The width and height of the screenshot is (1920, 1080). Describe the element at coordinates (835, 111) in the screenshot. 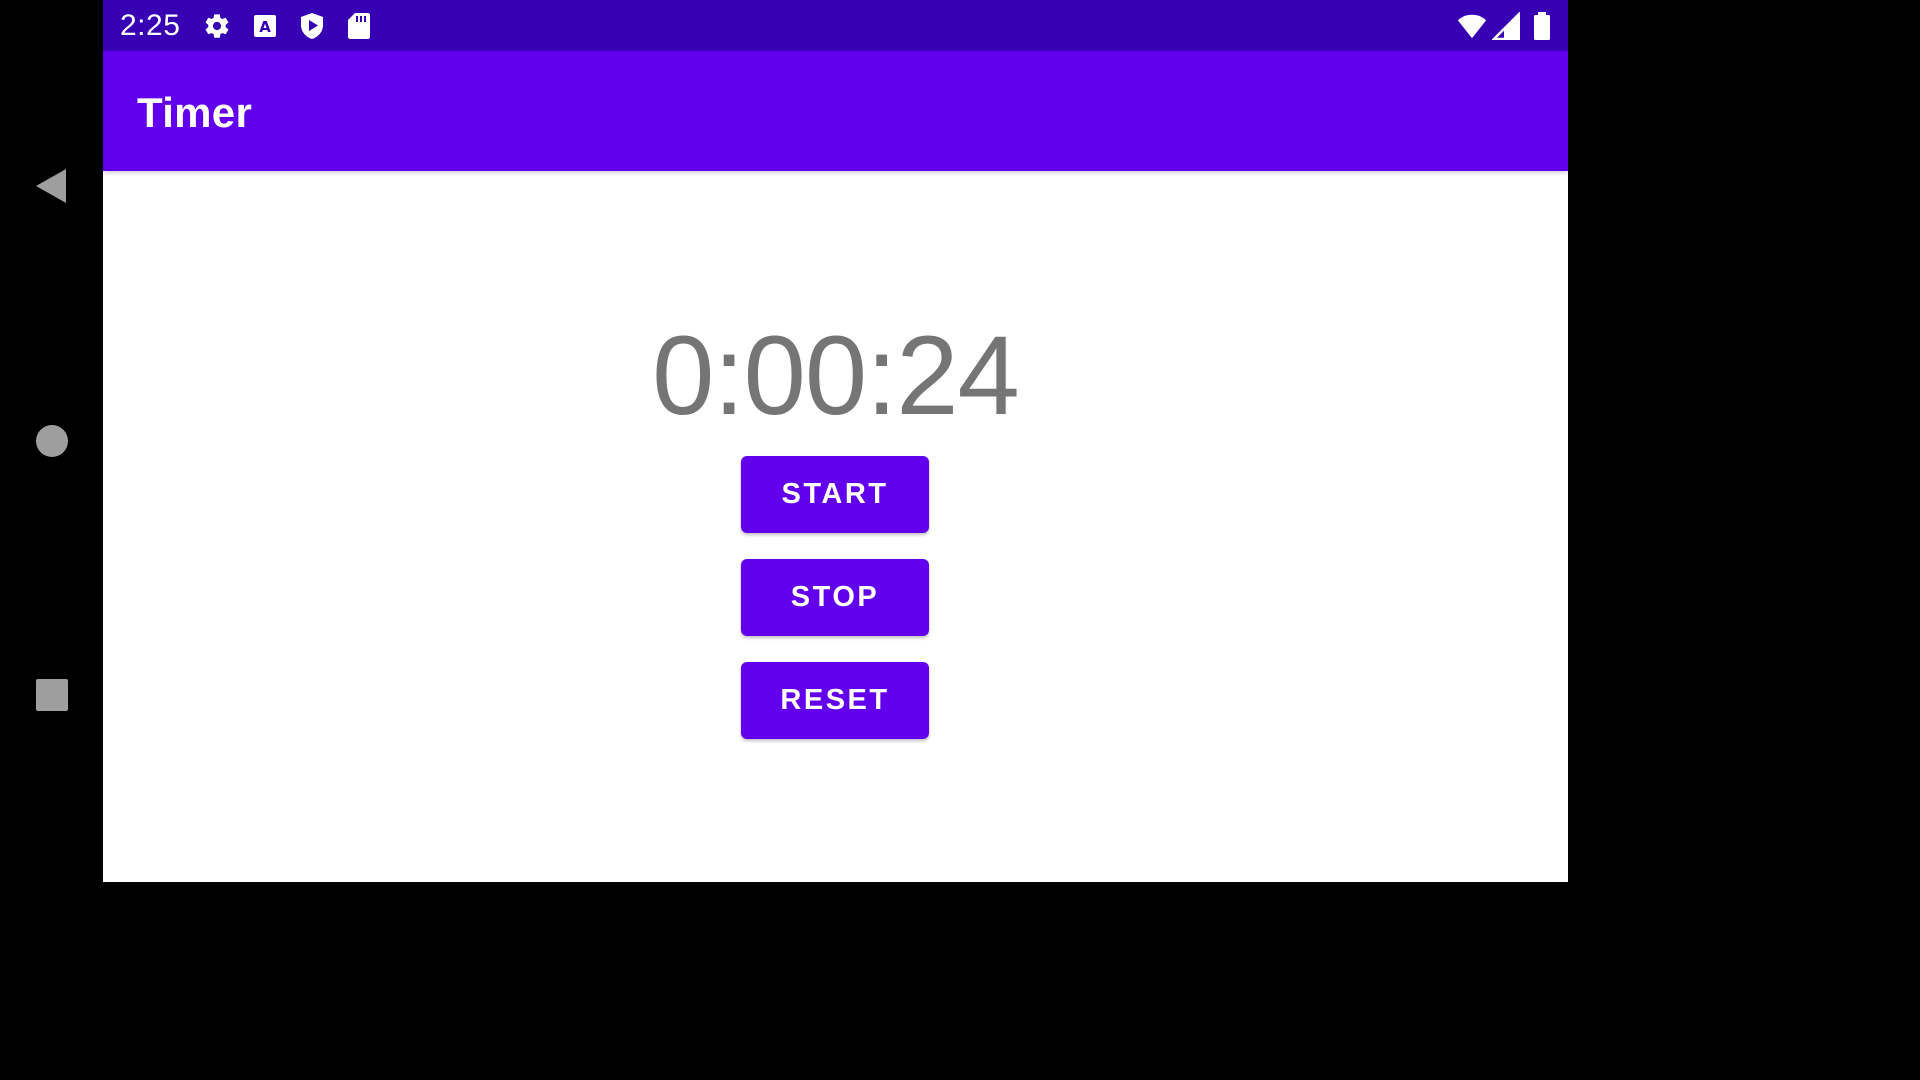

I see `app-bar: Timer` at that location.